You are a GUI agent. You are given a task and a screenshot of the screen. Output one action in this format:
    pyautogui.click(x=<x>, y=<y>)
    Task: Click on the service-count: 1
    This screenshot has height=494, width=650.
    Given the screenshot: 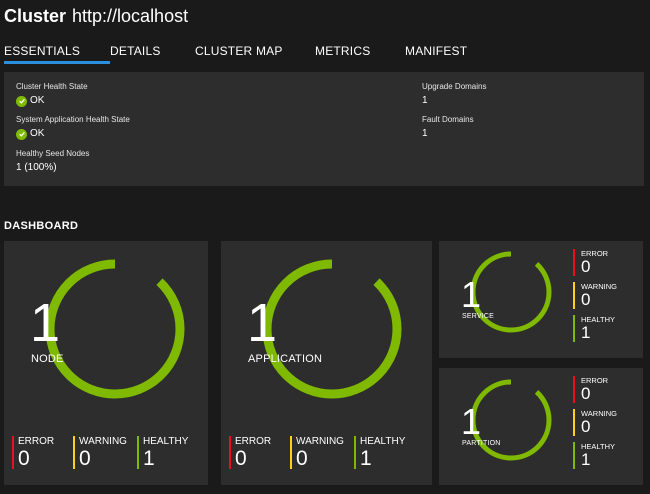 What is the action you would take?
    pyautogui.click(x=471, y=294)
    